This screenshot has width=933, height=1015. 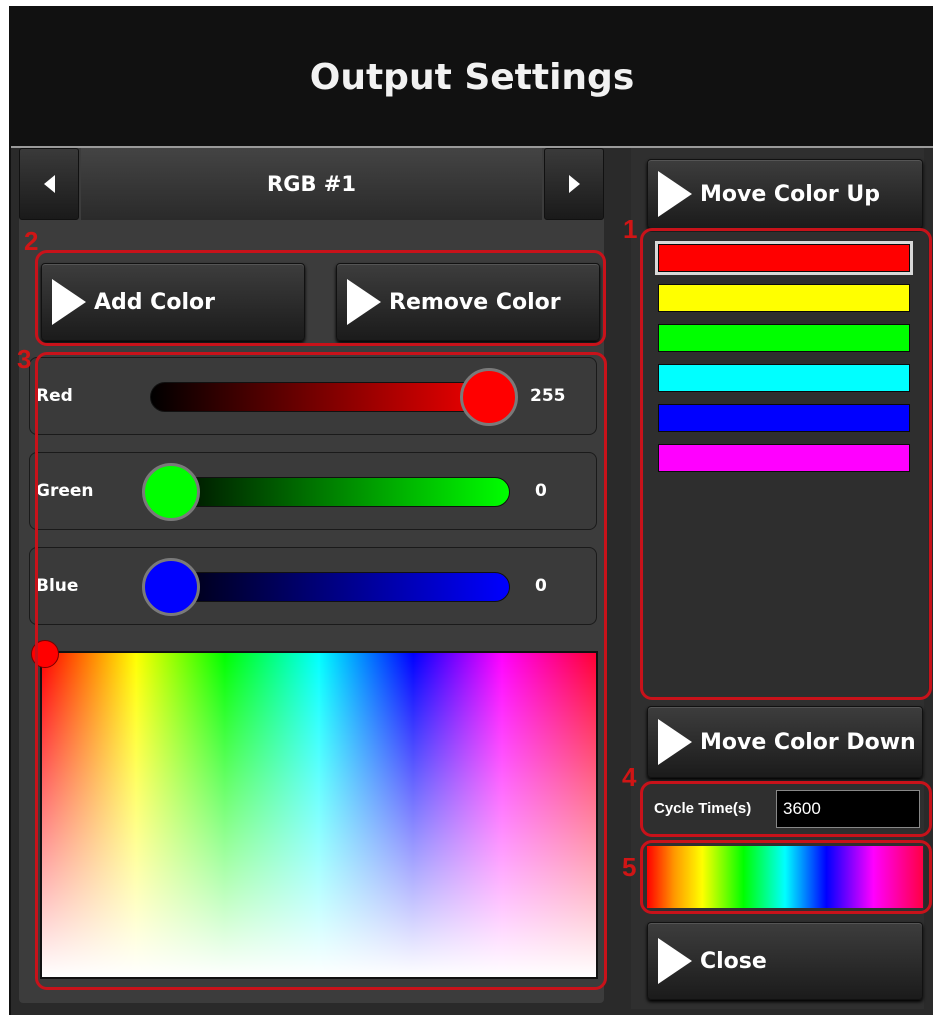 I want to click on triangle-right-icon, so click(x=574, y=184).